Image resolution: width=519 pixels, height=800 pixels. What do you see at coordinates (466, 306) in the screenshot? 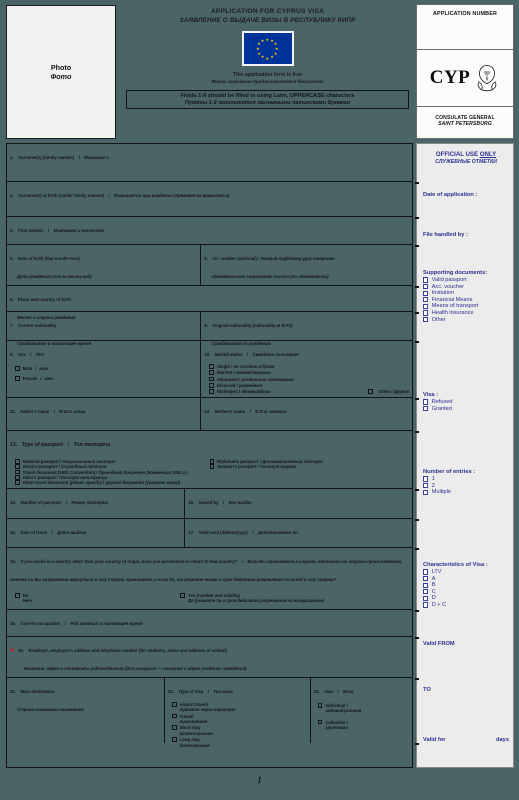
I see `supporting-document-4: Means of transport` at bounding box center [466, 306].